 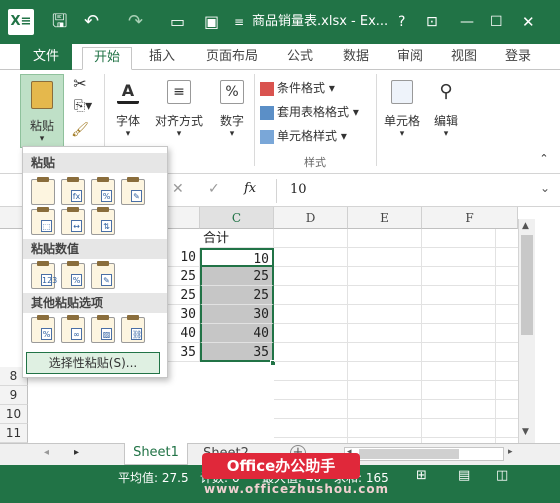 I want to click on paste-formulas-number-format-icon: %, so click(x=103, y=191).